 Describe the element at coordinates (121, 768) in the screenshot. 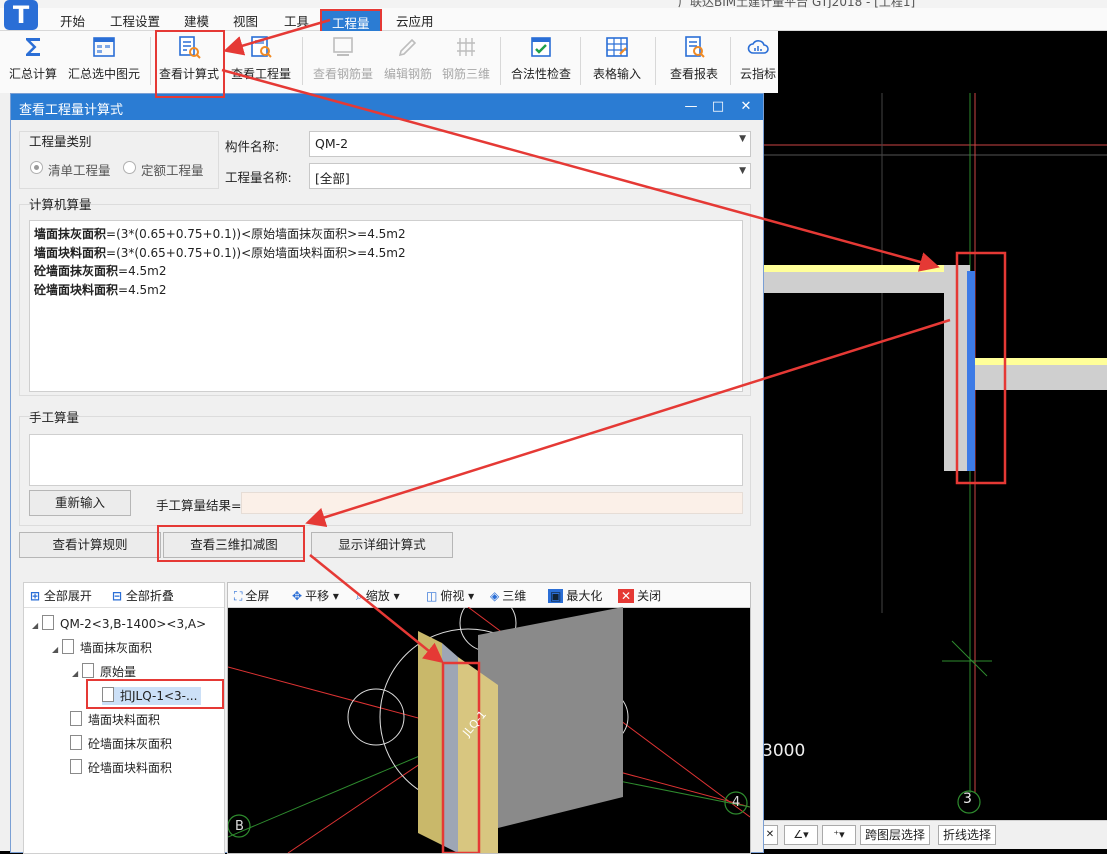

I see `tree-node: 砼墙面块料面积` at that location.